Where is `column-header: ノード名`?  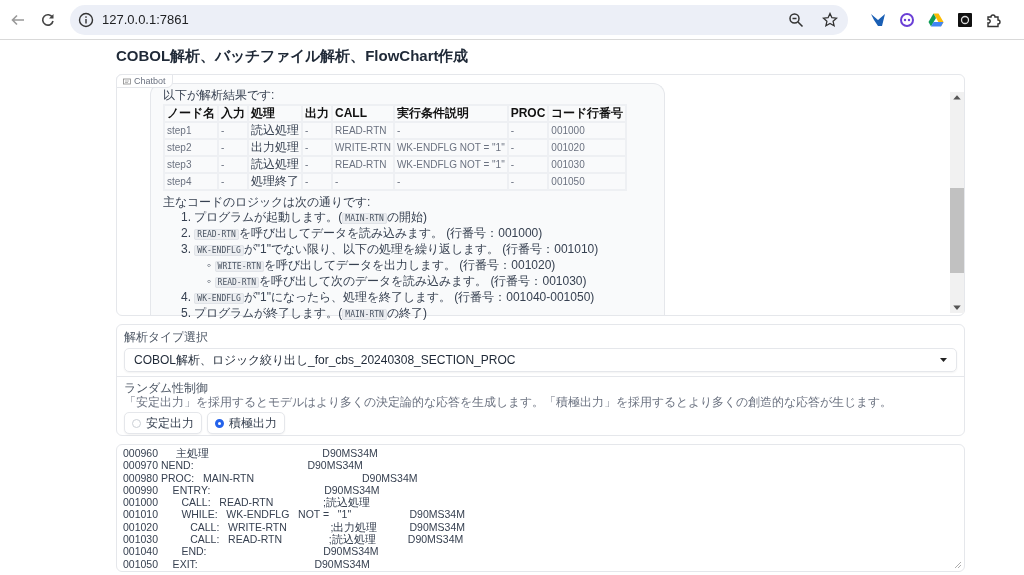
column-header: ノード名 is located at coordinates (191, 113).